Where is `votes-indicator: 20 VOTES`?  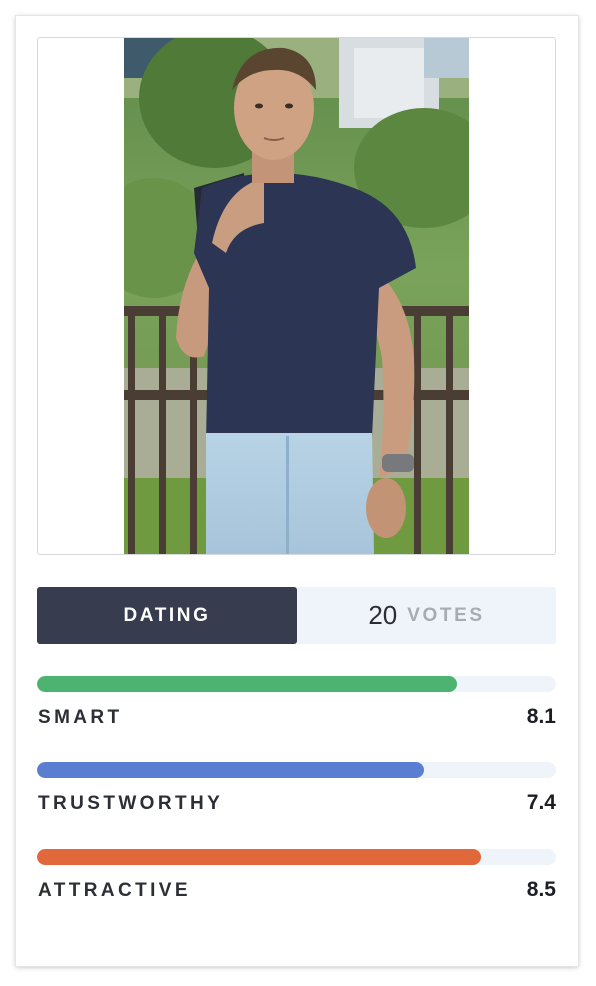
votes-indicator: 20 VOTES is located at coordinates (426, 615).